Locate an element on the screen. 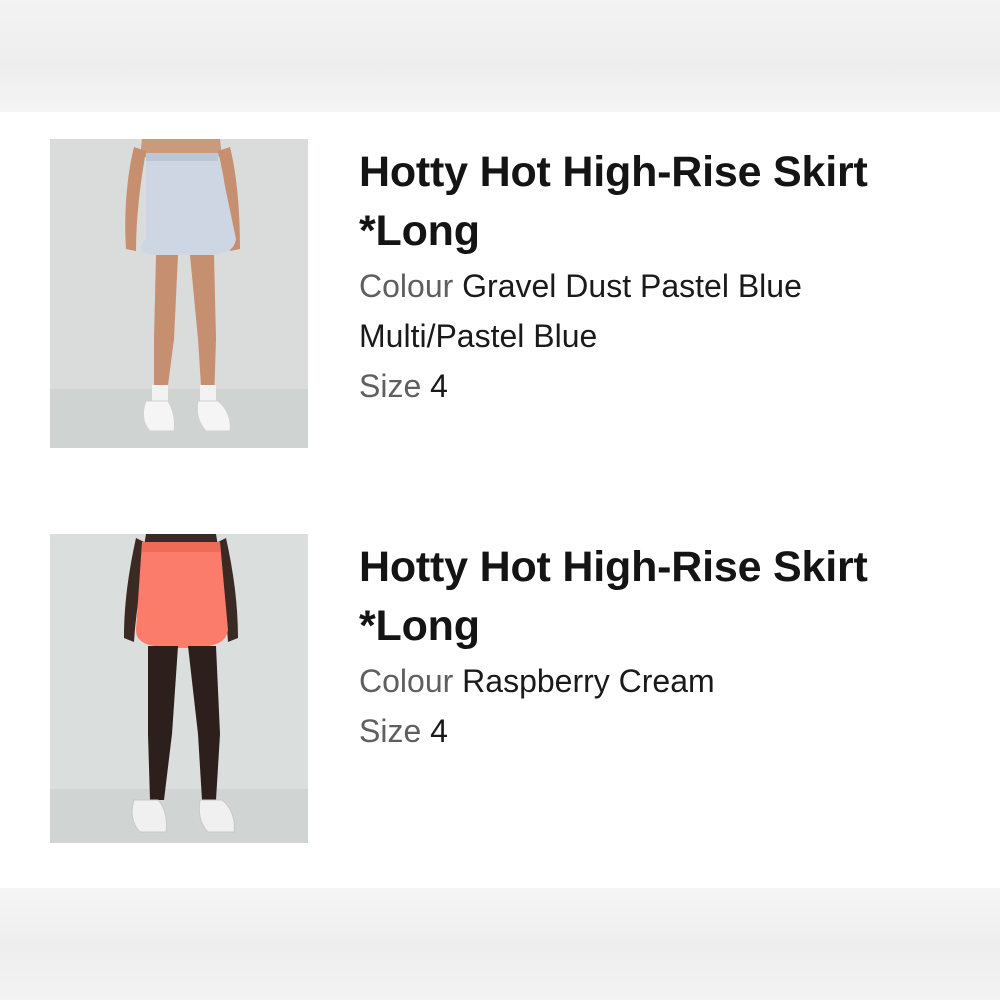 The height and width of the screenshot is (1000, 1000). top-backdrop is located at coordinates (500, 56).